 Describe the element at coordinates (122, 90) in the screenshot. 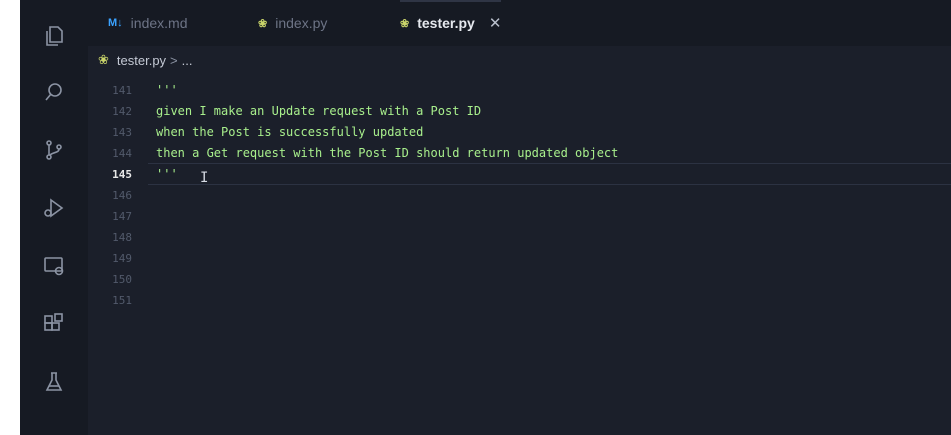

I see `line-number: 141` at that location.